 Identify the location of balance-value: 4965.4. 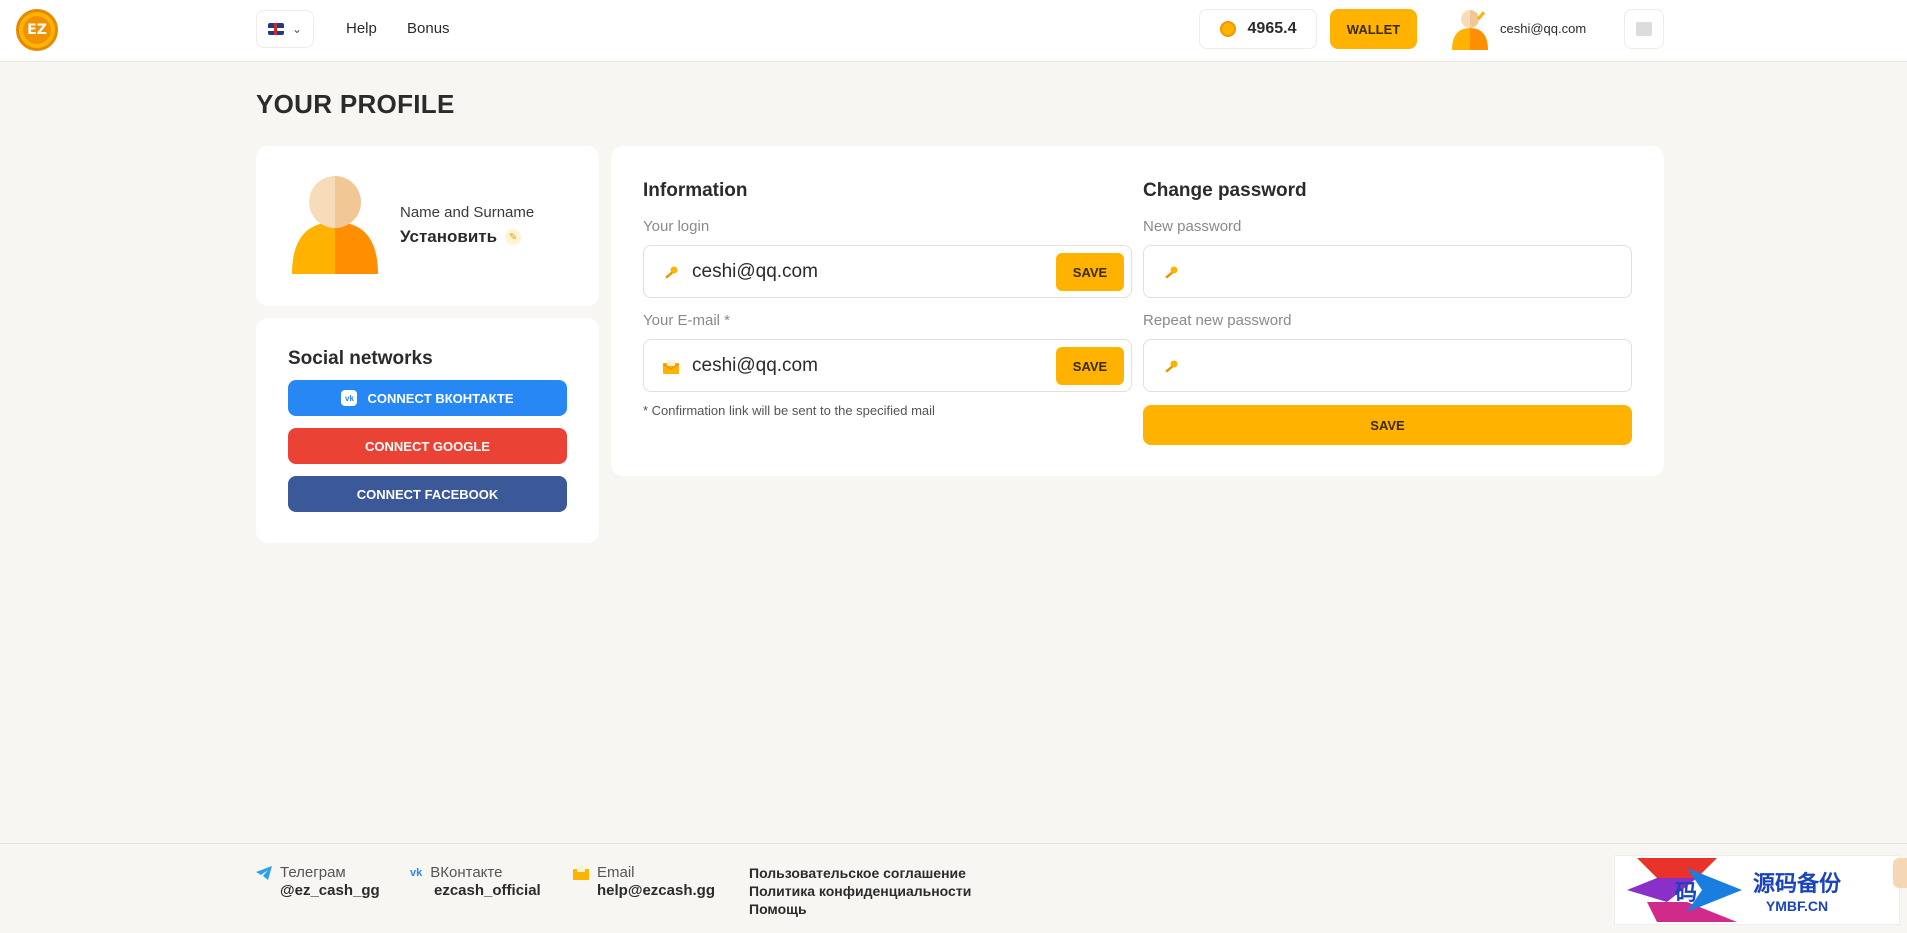
(1272, 28).